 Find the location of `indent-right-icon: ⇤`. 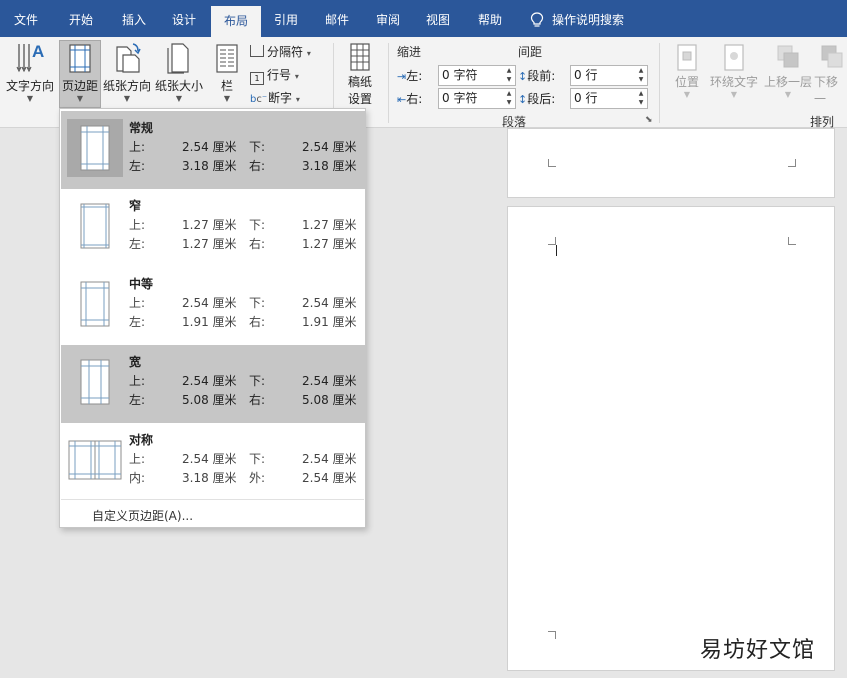

indent-right-icon: ⇤ is located at coordinates (402, 99).